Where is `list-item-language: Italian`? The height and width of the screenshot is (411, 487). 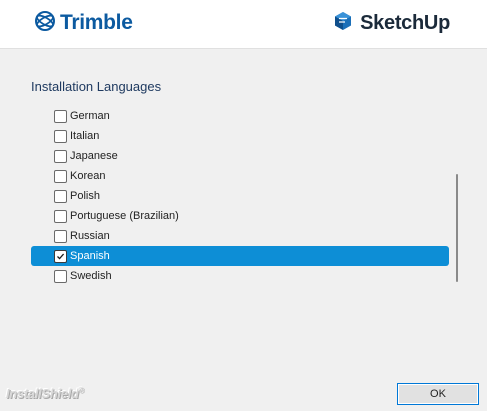 list-item-language: Italian is located at coordinates (240, 136).